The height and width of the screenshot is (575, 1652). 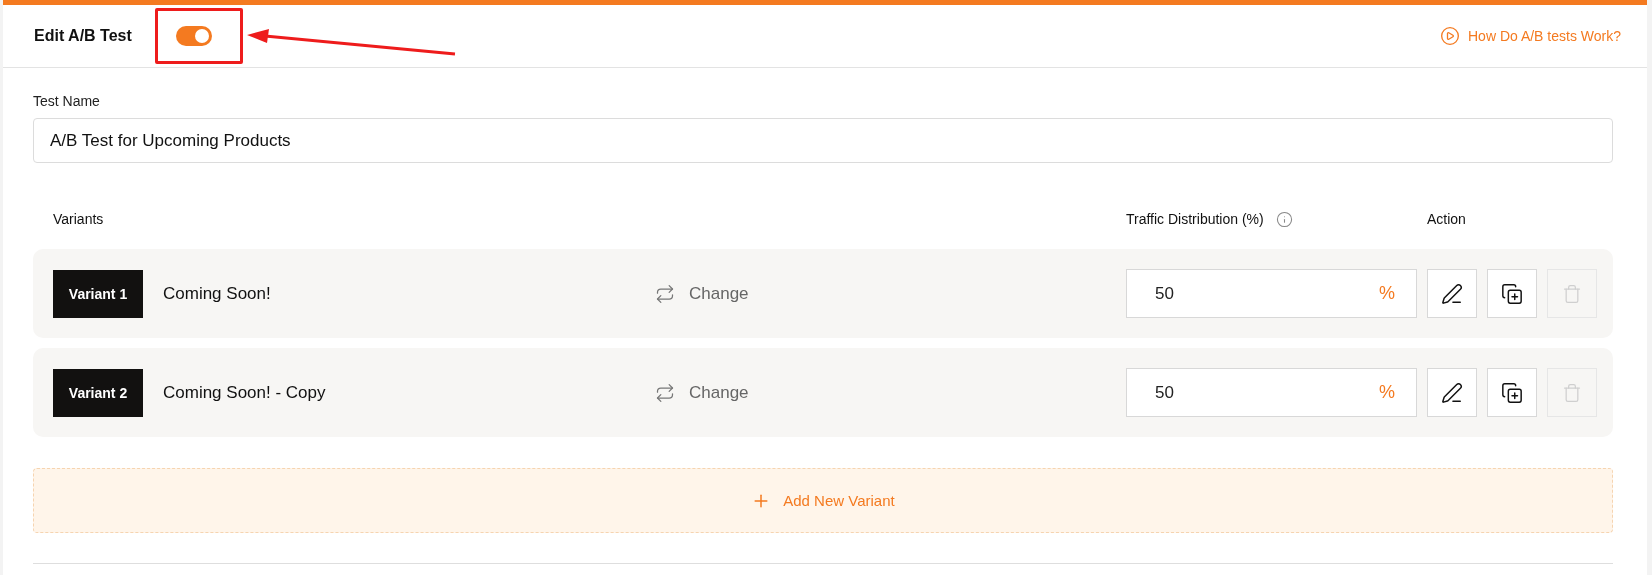 What do you see at coordinates (823, 140) in the screenshot?
I see `test-name-field: A/B Test for Upcoming Products` at bounding box center [823, 140].